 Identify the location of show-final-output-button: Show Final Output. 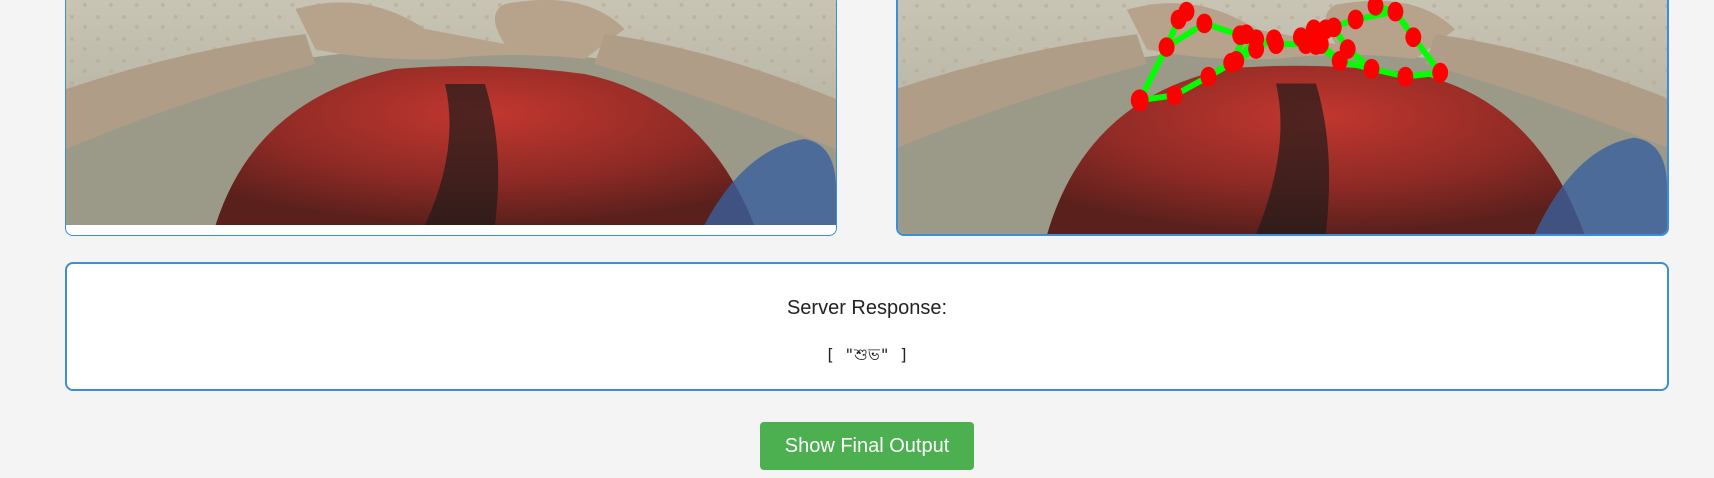
(867, 446).